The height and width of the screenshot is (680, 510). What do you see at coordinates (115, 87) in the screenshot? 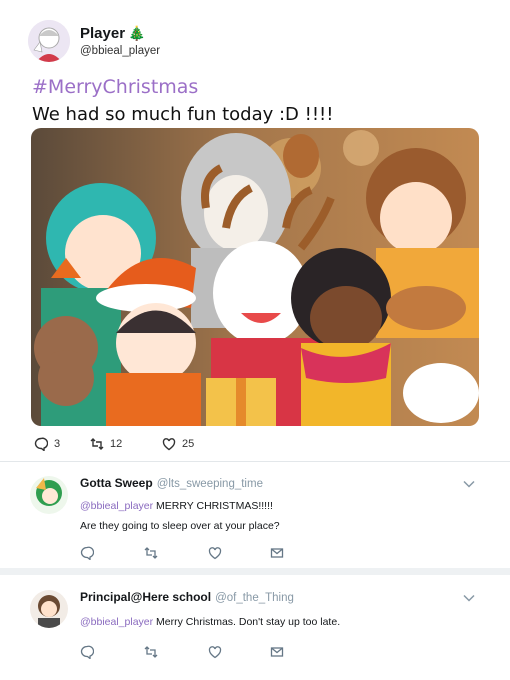
I see `hashtag-link: #MerryChristmas` at bounding box center [115, 87].